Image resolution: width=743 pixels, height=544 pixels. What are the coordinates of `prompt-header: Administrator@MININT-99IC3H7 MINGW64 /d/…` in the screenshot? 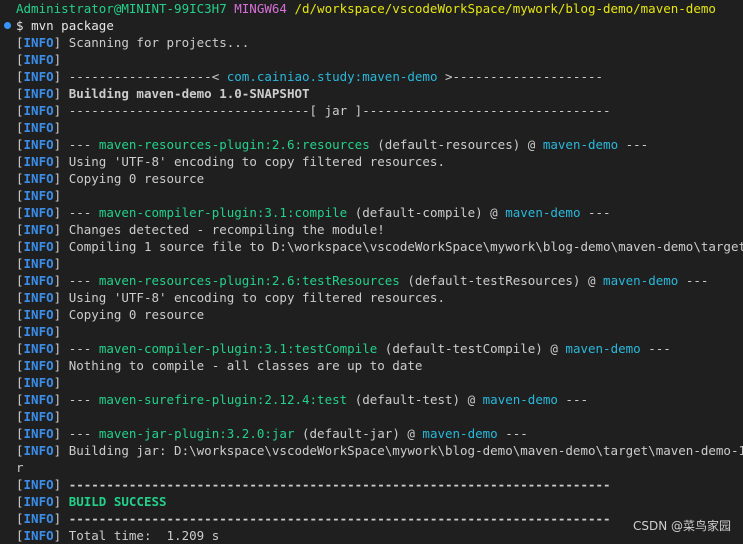 It's located at (371, 8).